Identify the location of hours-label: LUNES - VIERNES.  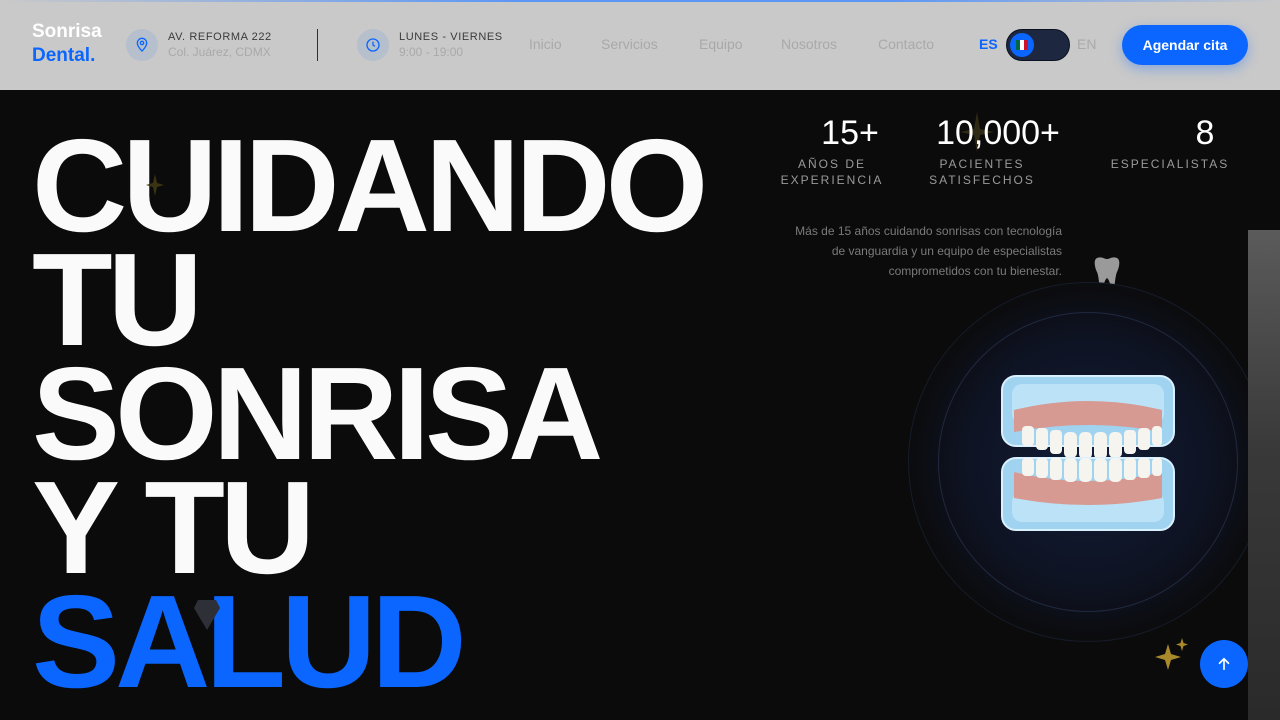
(451, 37).